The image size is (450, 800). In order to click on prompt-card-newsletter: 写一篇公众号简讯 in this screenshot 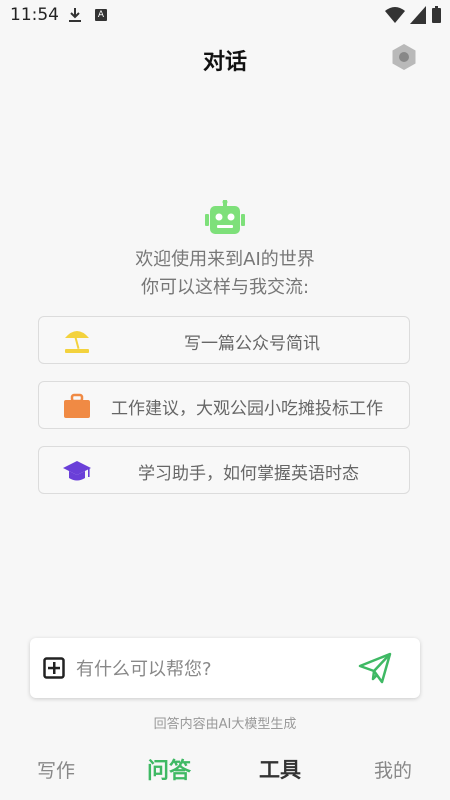, I will do `click(224, 340)`.